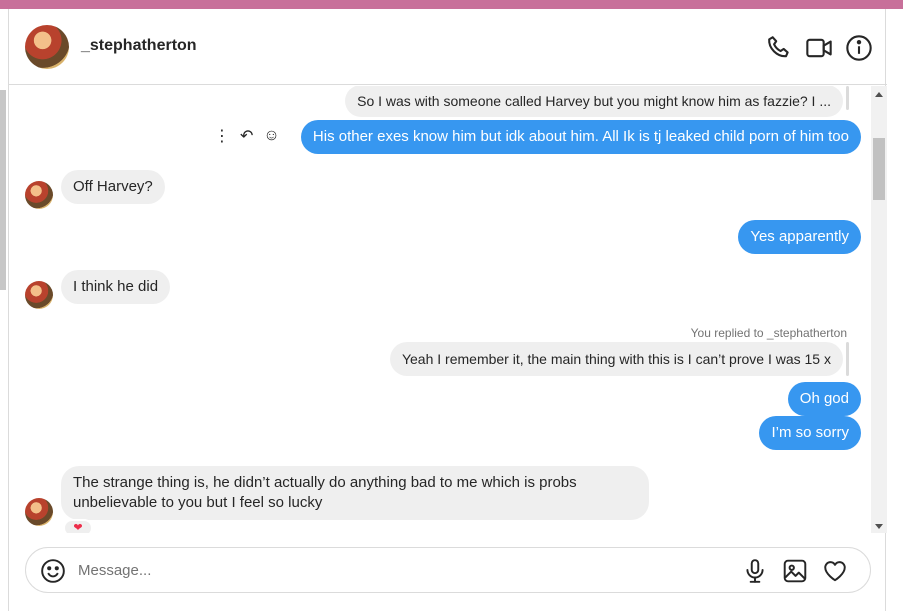 The height and width of the screenshot is (611, 903). Describe the element at coordinates (78, 526) in the screenshot. I see `heart-reaction: ❤` at that location.